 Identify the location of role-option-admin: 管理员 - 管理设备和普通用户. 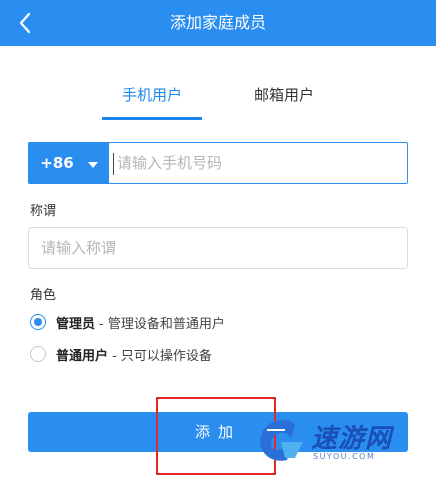
(127, 322).